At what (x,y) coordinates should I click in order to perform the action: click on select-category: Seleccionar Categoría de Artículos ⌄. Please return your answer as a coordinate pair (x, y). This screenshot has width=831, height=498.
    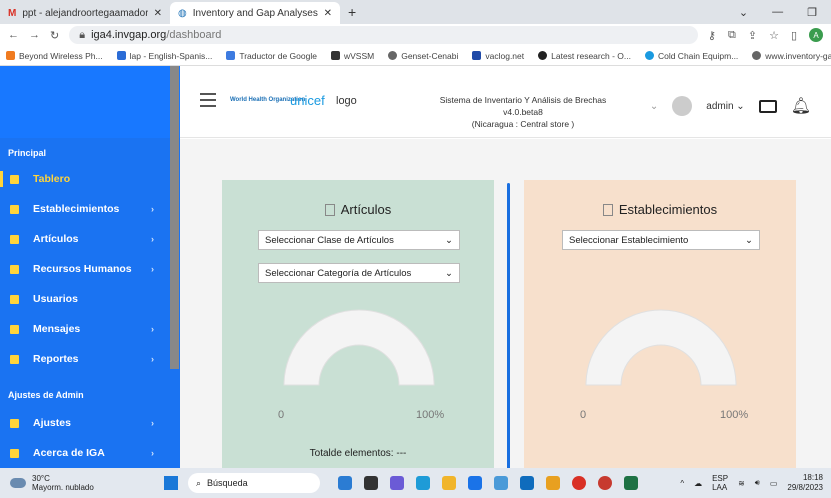
    Looking at the image, I should click on (359, 273).